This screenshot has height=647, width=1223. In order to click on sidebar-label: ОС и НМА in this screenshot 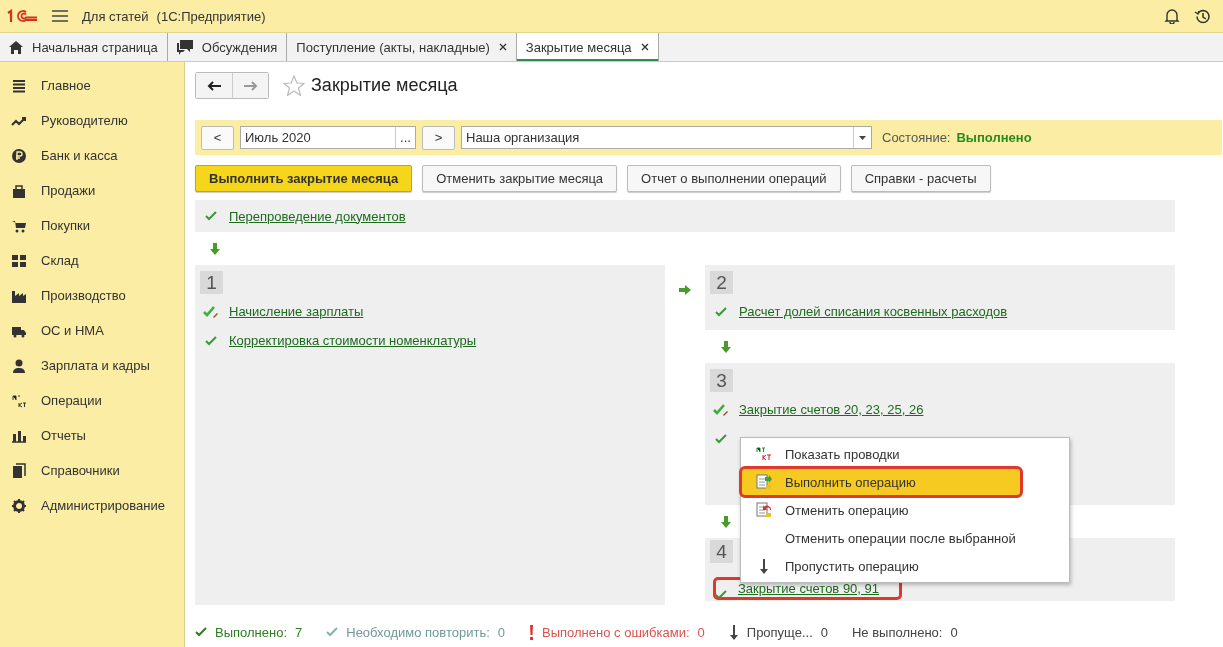, I will do `click(72, 330)`.